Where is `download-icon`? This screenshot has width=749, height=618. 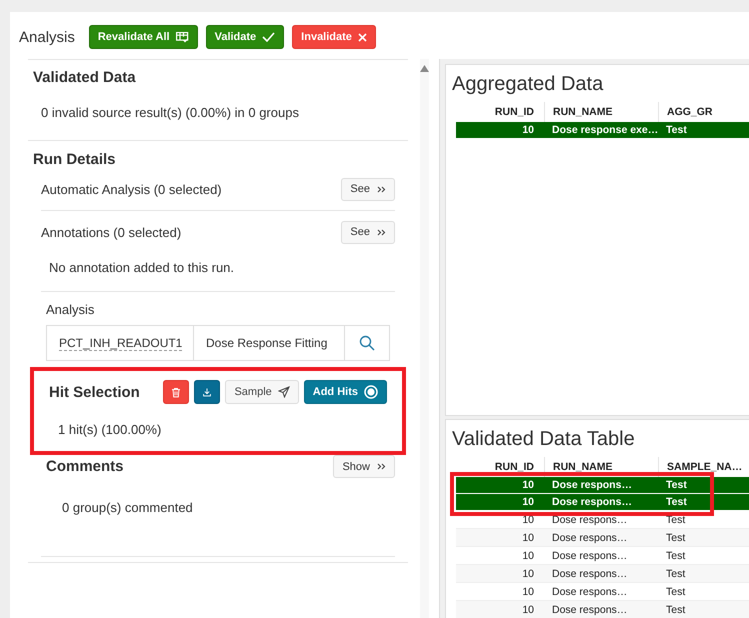 download-icon is located at coordinates (207, 392).